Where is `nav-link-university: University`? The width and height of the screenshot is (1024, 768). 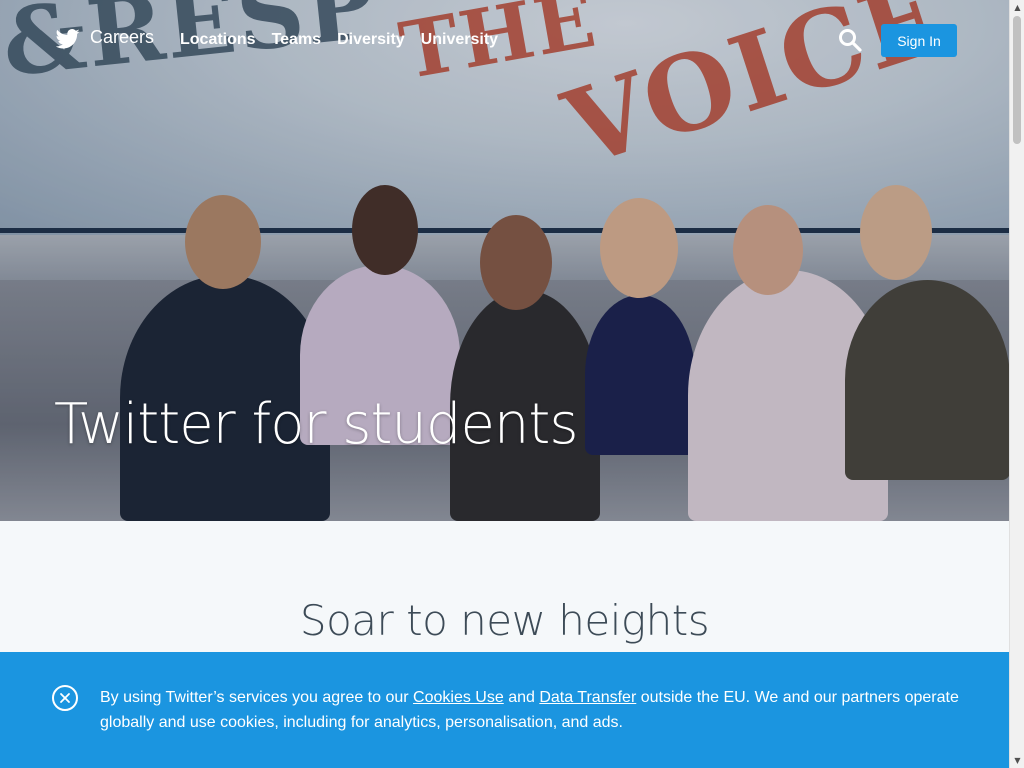
nav-link-university: University is located at coordinates (459, 40).